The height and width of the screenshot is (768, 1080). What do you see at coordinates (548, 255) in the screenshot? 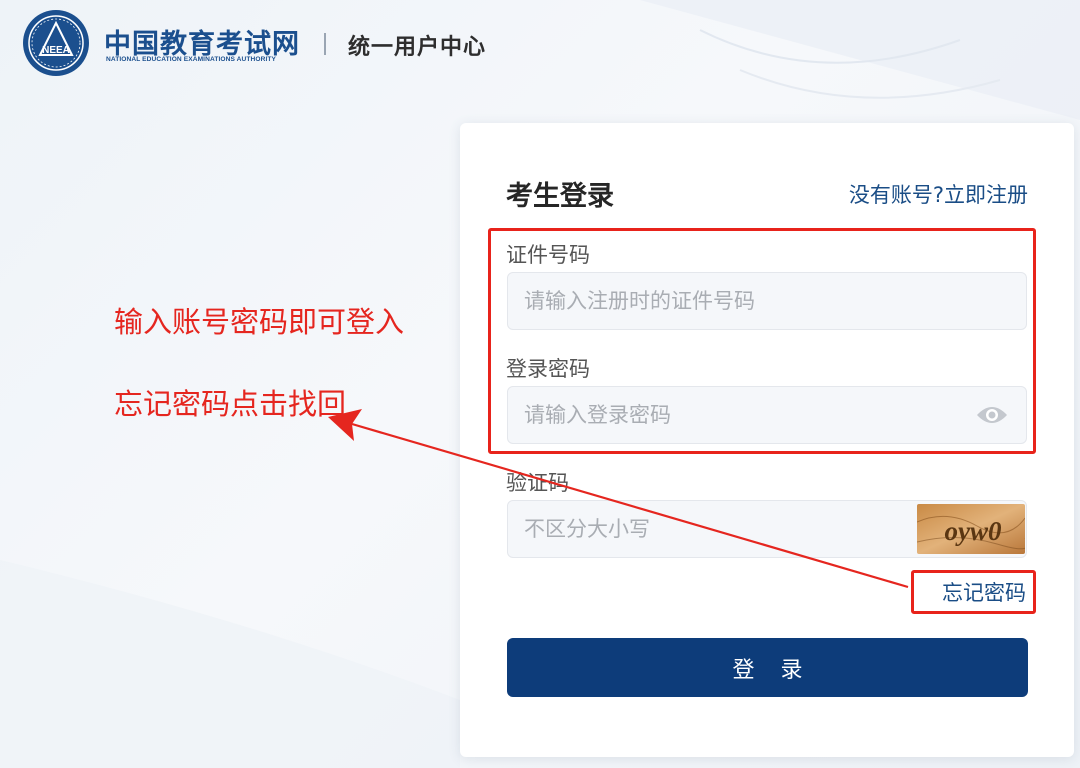
I see `id-number-label: 证件号码` at bounding box center [548, 255].